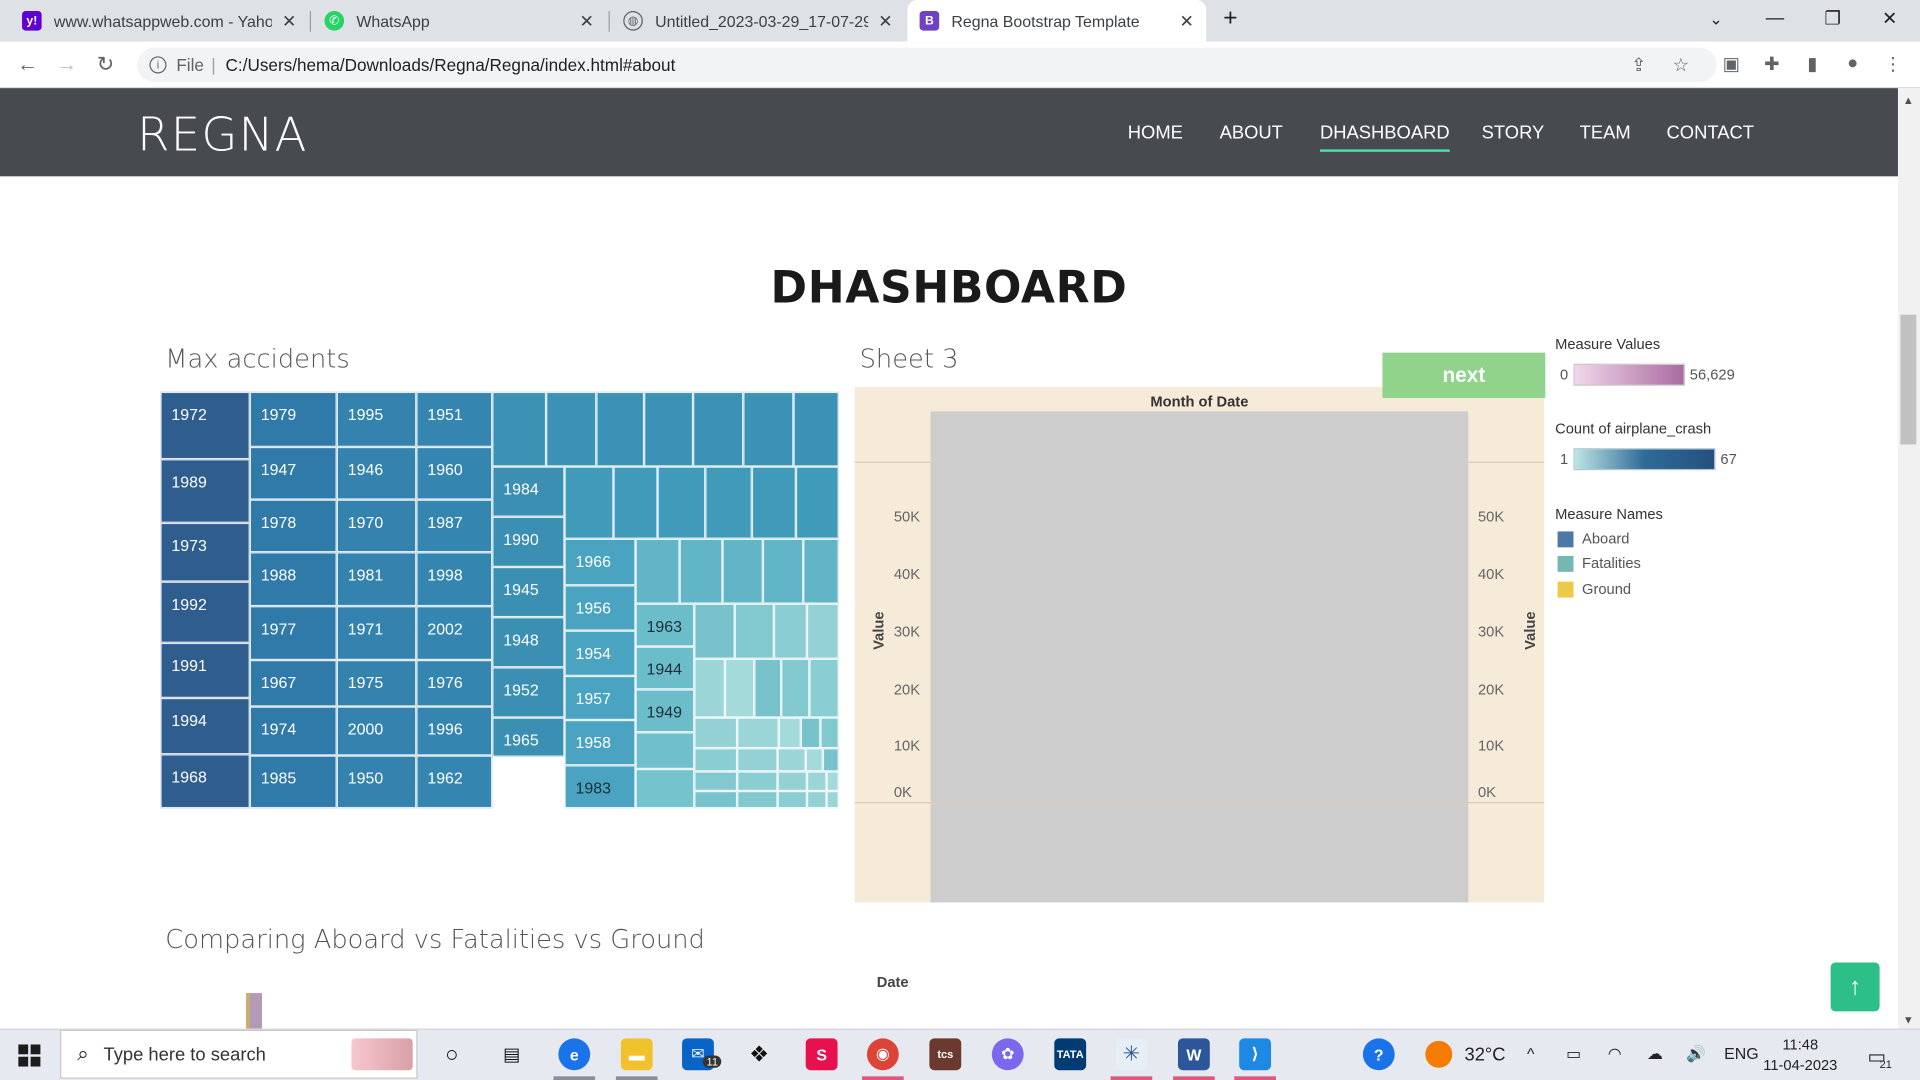 The image size is (1920, 1080). What do you see at coordinates (222, 135) in the screenshot?
I see `site-logo: REGNA` at bounding box center [222, 135].